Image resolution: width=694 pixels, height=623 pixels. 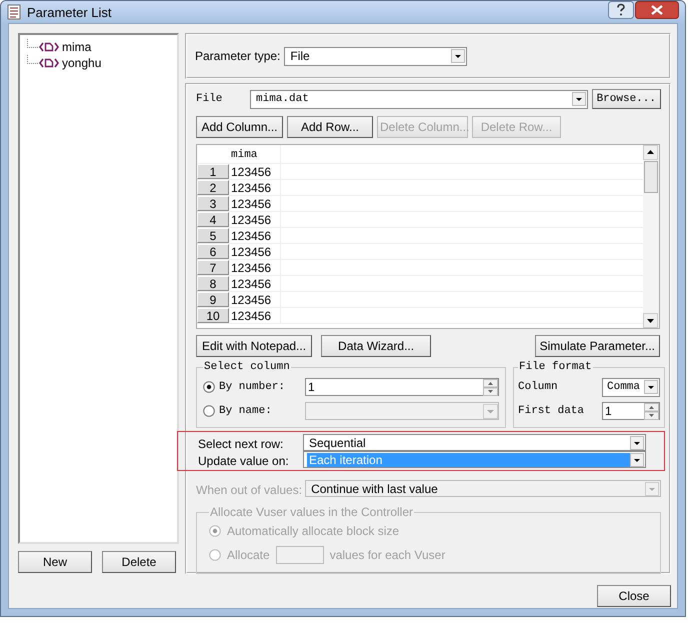 What do you see at coordinates (402, 387) in the screenshot?
I see `column-number-field: 1` at bounding box center [402, 387].